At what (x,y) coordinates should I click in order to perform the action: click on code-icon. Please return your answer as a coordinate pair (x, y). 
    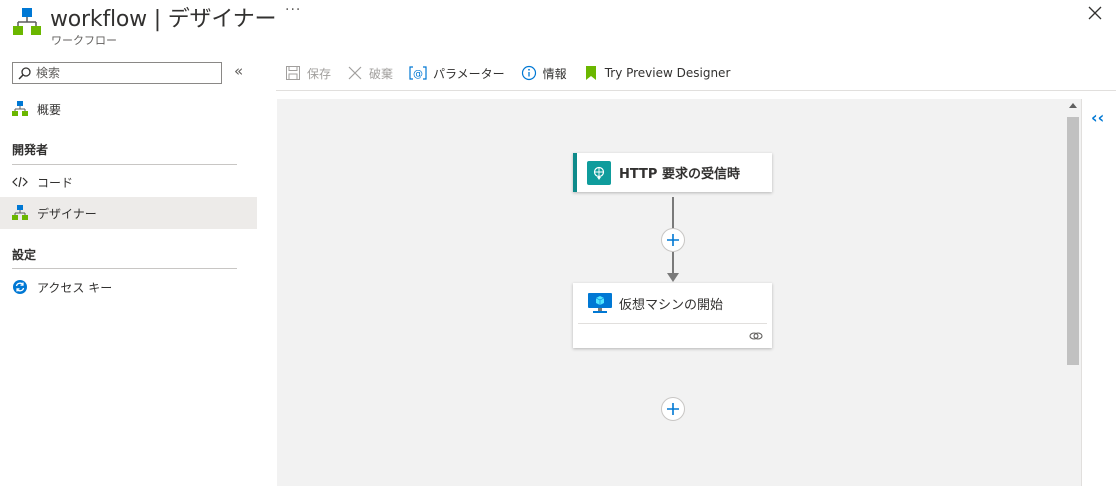
    Looking at the image, I should click on (20, 182).